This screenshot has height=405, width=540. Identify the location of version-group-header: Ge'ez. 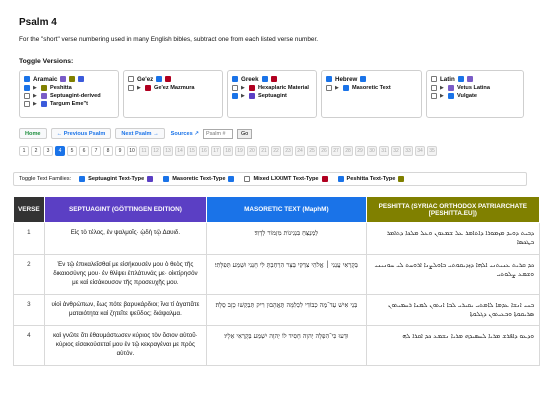
(173, 79).